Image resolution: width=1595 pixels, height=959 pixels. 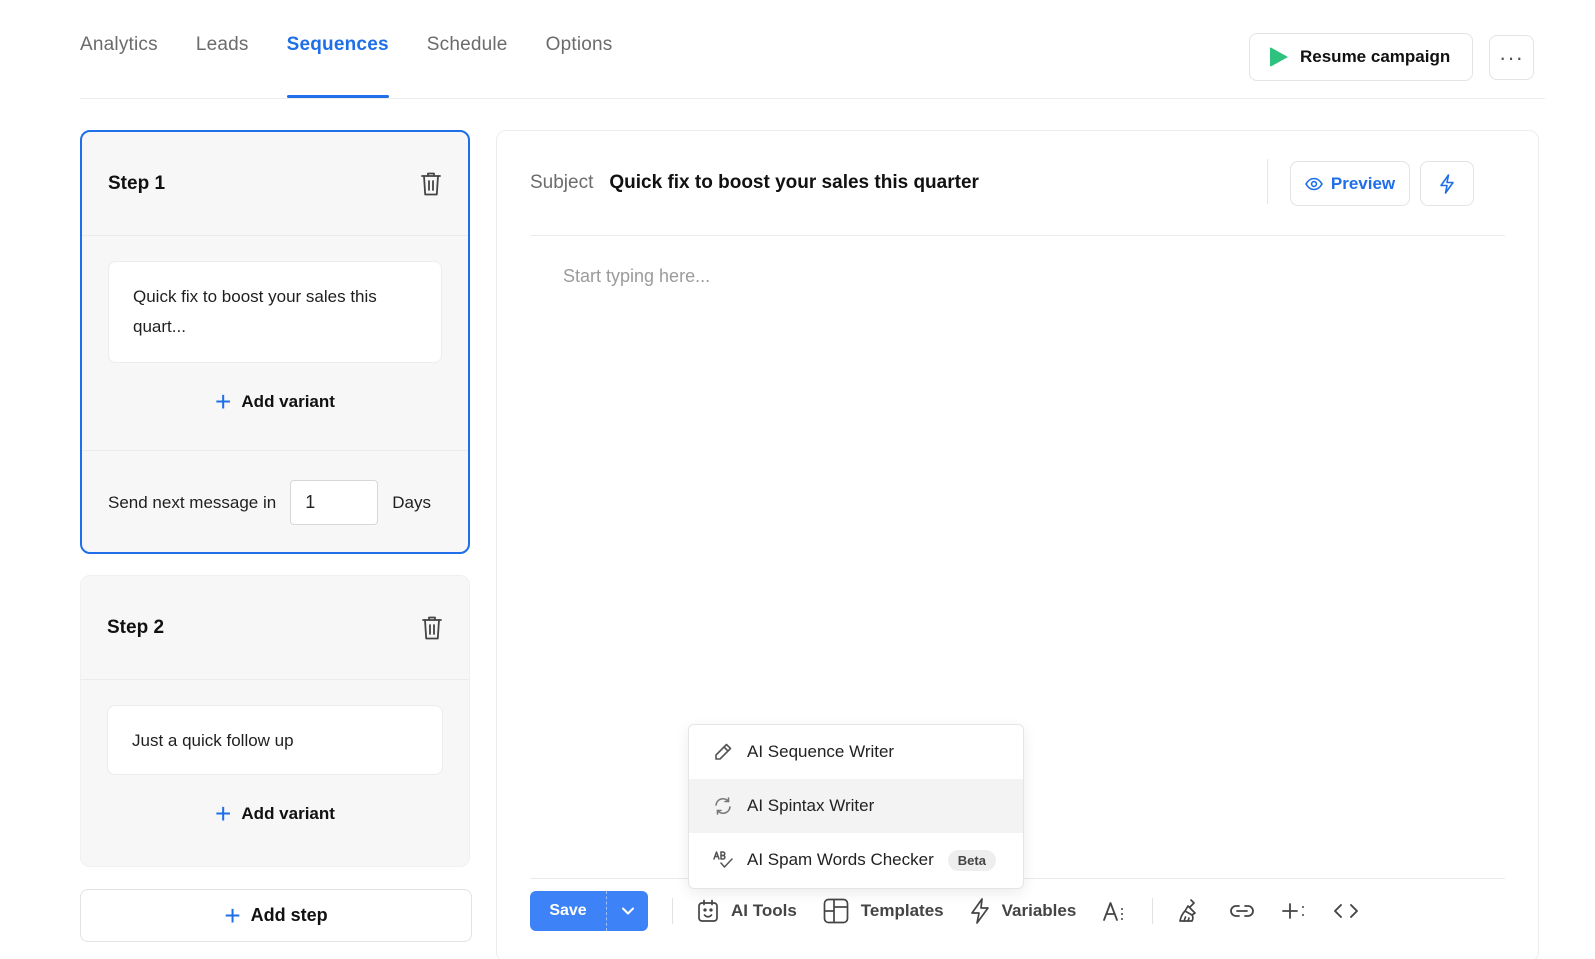 What do you see at coordinates (821, 751) in the screenshot?
I see `menu-item-label: AI Sequence Writer` at bounding box center [821, 751].